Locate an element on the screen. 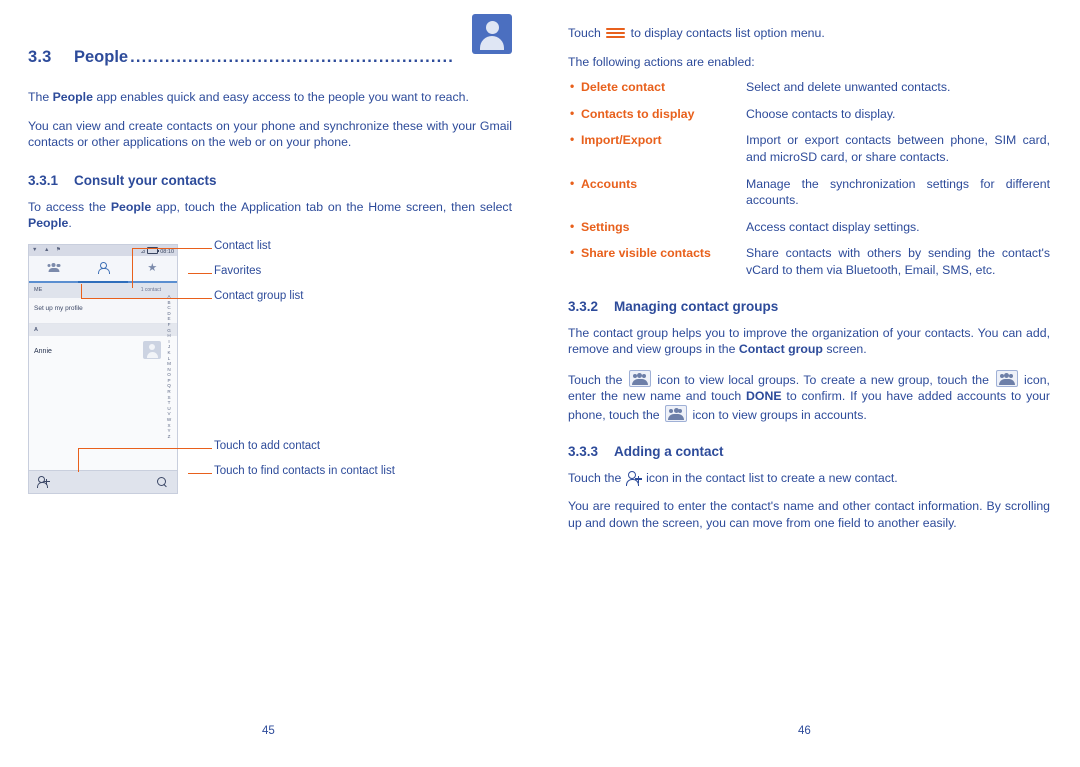 This screenshot has height=767, width=1080. subsection-number-3: 3.3.3 is located at coordinates (583, 451).